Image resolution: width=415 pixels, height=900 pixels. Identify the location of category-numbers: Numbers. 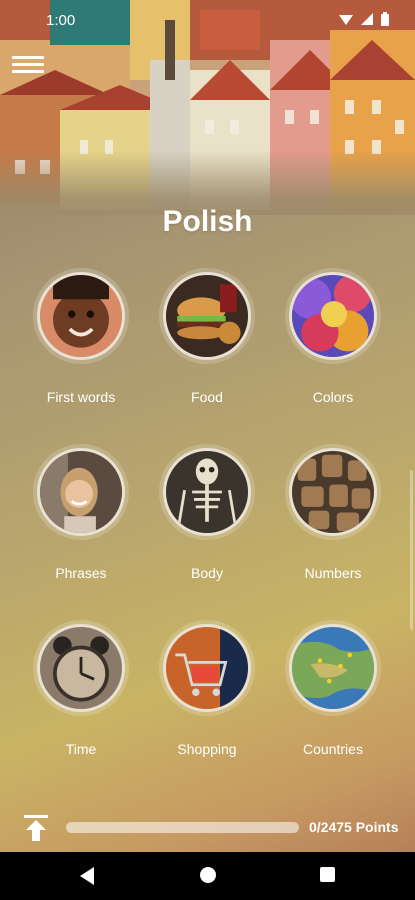
(333, 512).